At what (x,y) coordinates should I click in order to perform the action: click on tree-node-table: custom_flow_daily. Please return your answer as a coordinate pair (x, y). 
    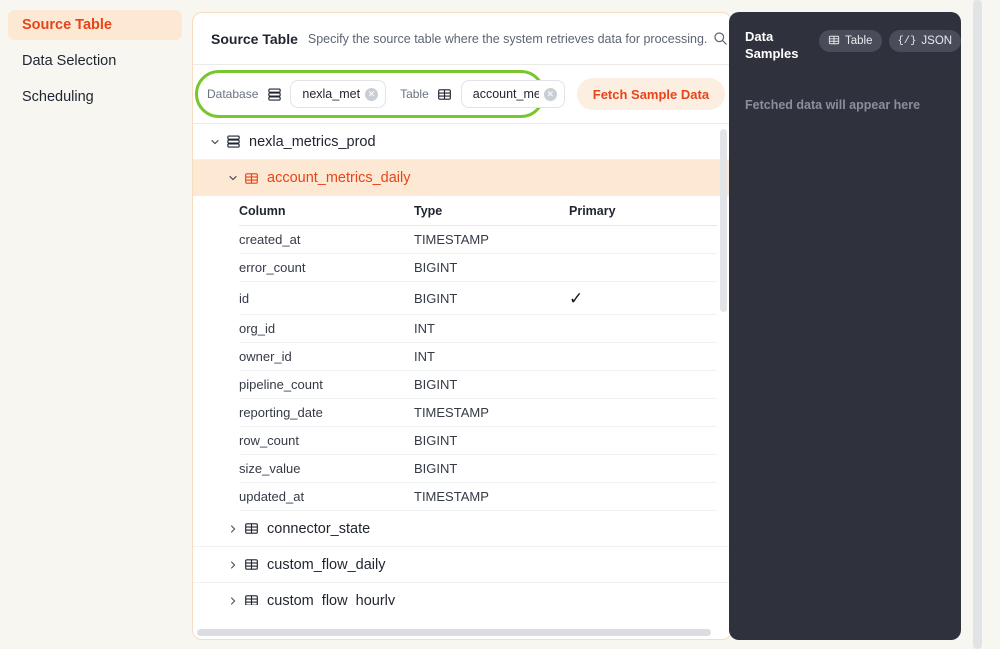
    Looking at the image, I should click on (462, 565).